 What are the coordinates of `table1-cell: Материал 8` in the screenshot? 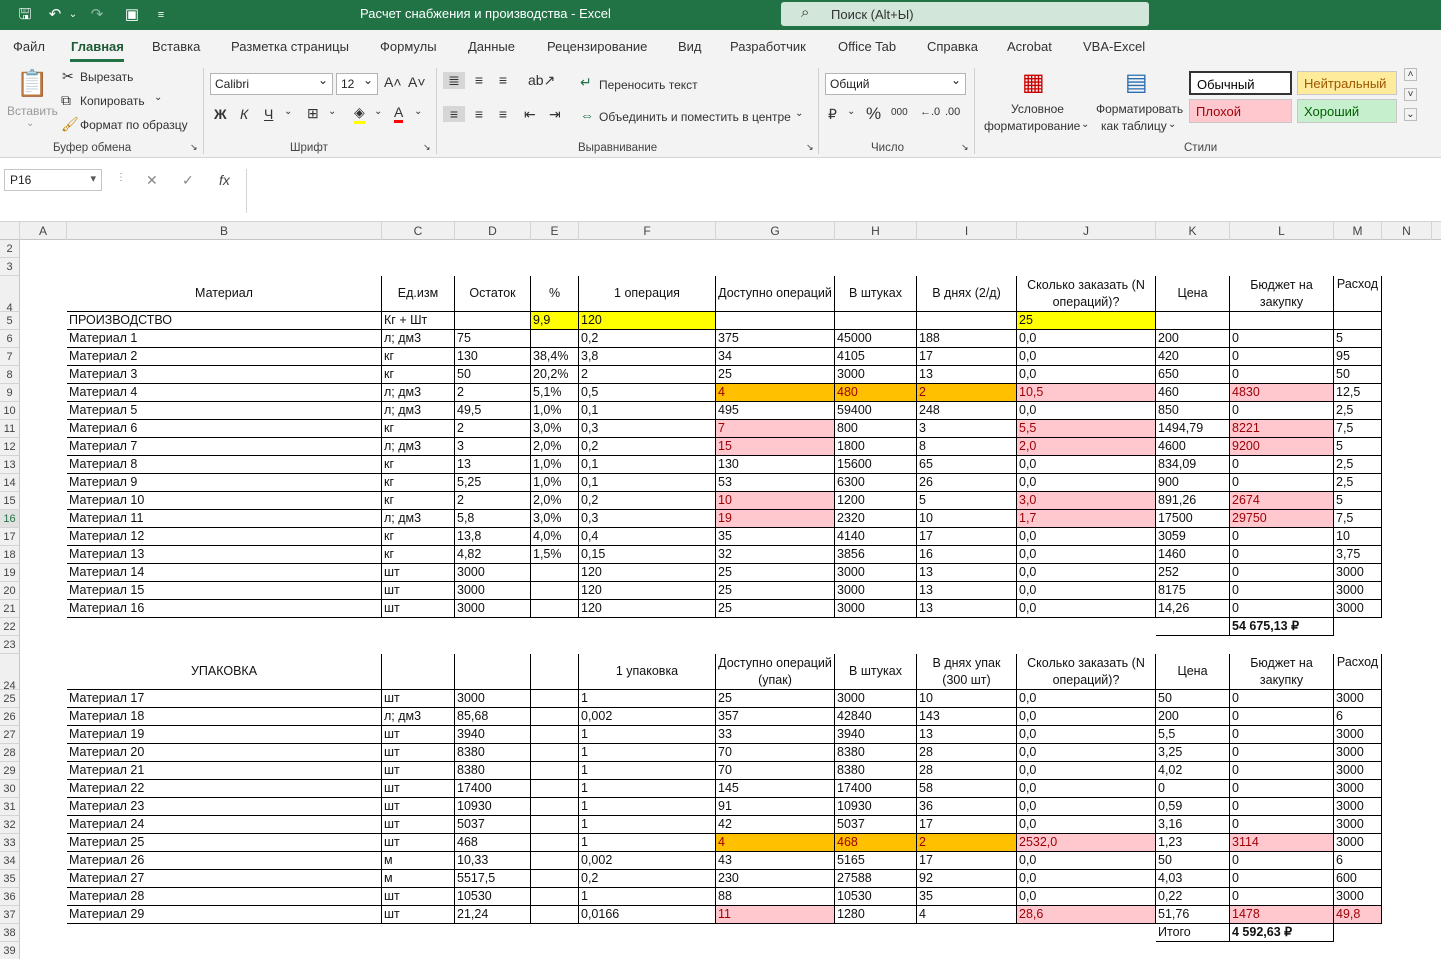 It's located at (224, 465).